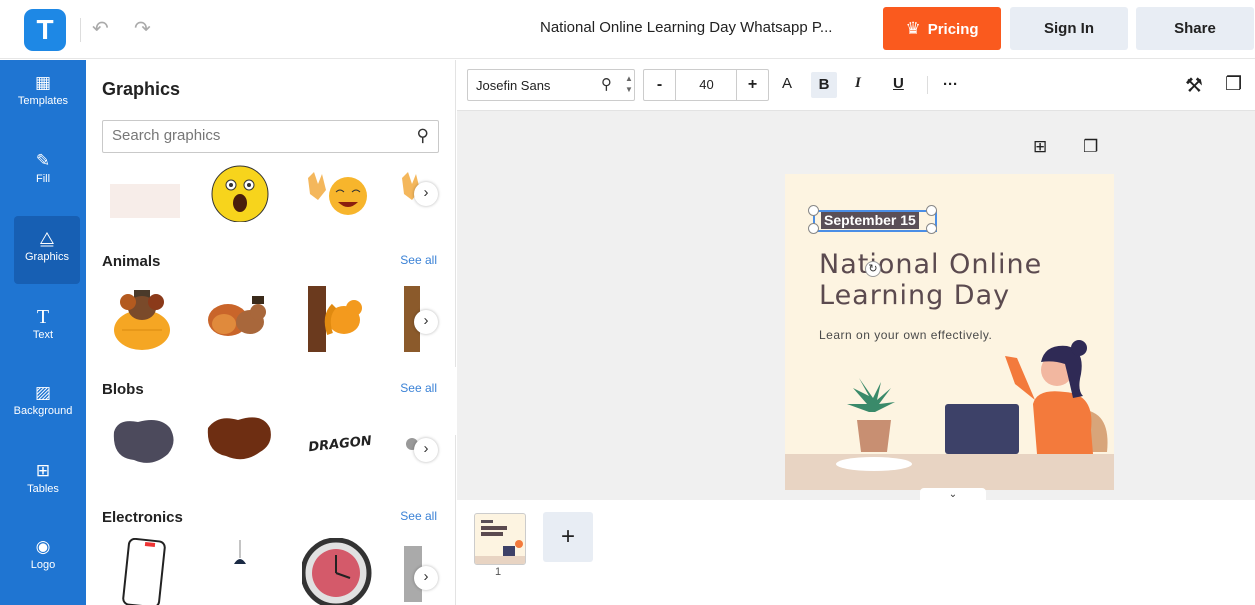 The height and width of the screenshot is (605, 1255). Describe the element at coordinates (43, 411) in the screenshot. I see `rail-item-label: Background` at that location.